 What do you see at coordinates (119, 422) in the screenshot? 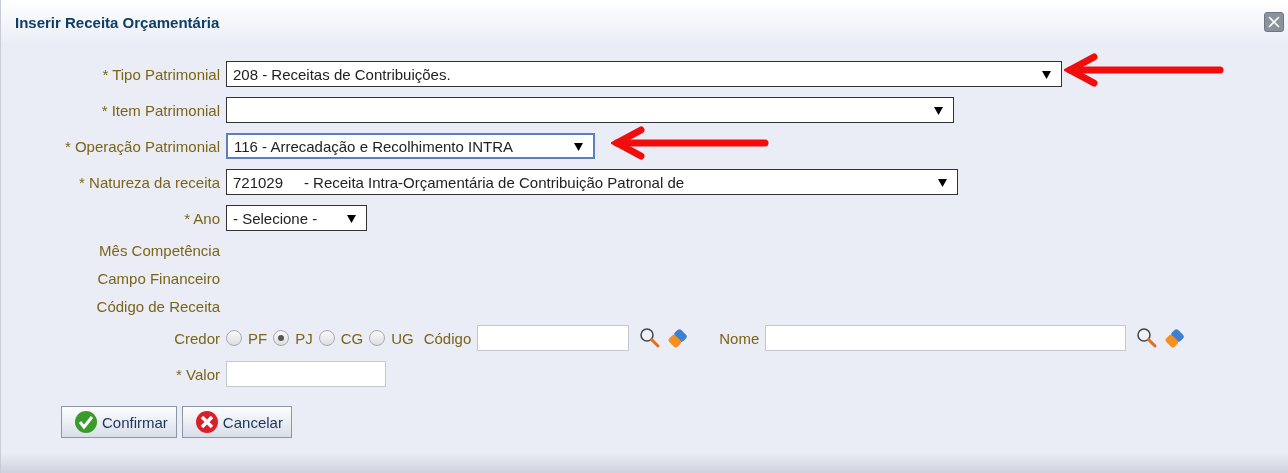
I see `confirm-button: Confirmar` at bounding box center [119, 422].